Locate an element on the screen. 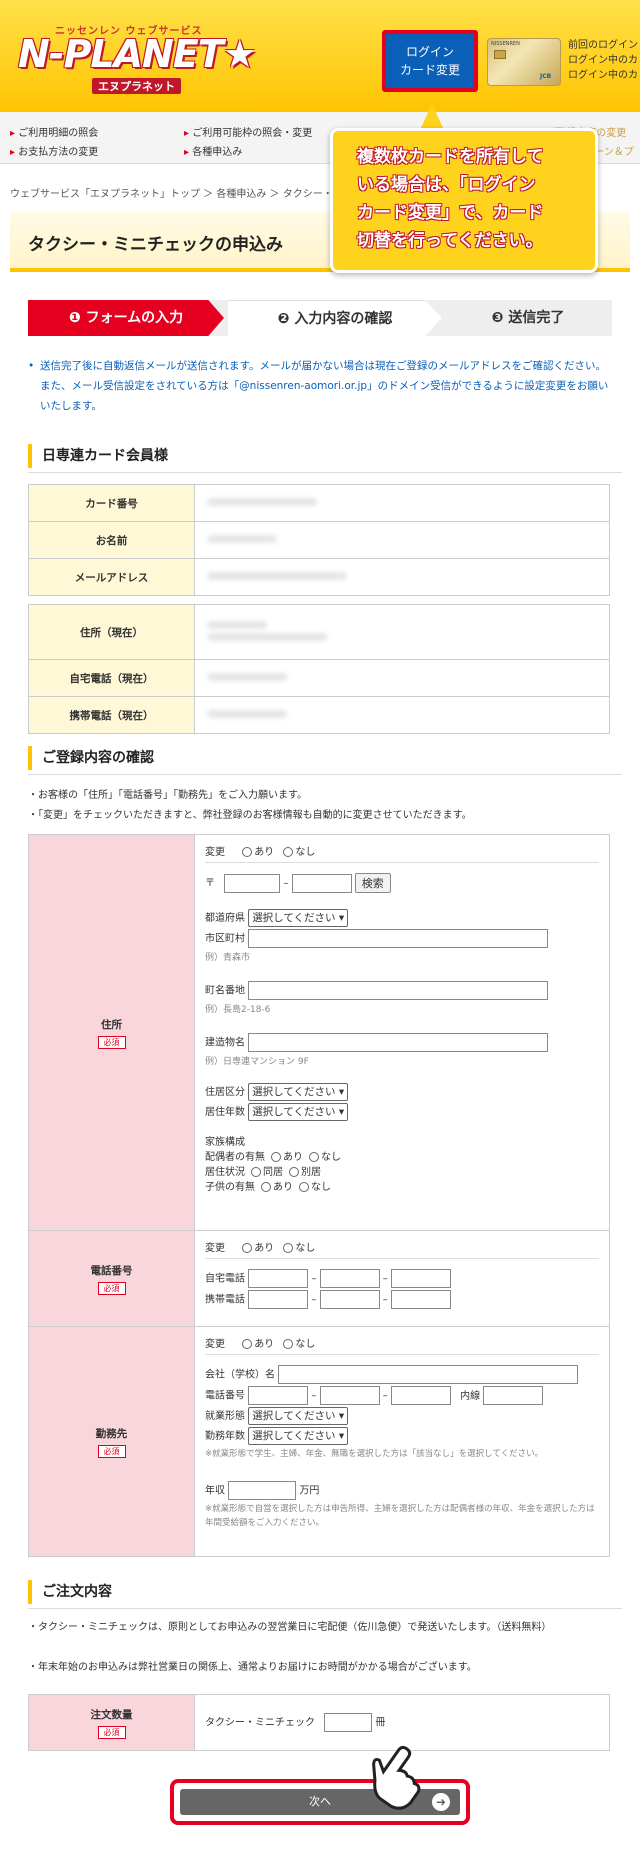  email-value is located at coordinates (402, 577).